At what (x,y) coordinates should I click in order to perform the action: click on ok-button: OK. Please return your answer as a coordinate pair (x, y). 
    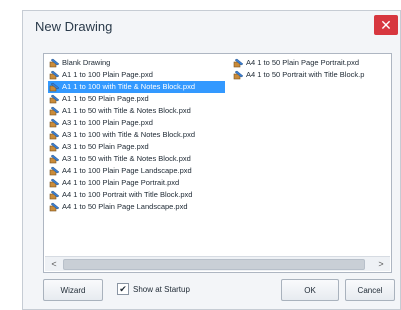
    Looking at the image, I should click on (310, 290).